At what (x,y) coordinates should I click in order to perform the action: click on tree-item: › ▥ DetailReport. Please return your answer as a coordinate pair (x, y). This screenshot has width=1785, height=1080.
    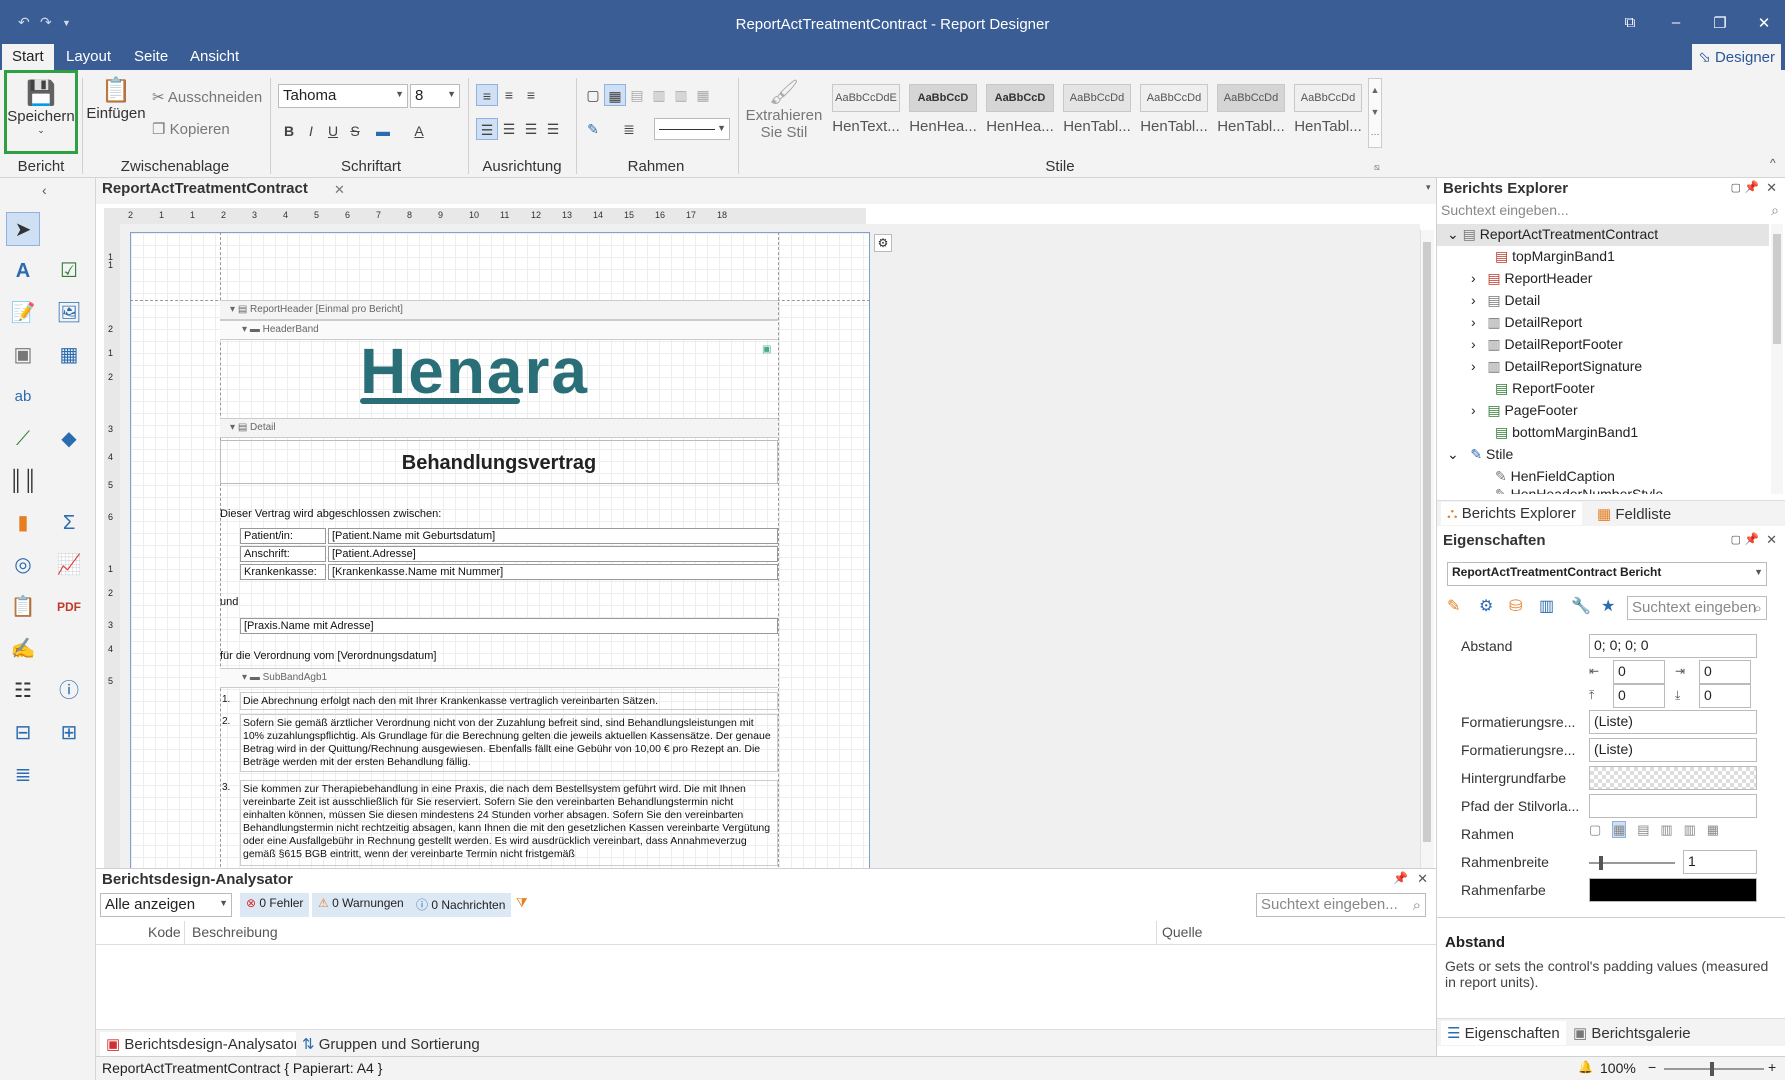
    Looking at the image, I should click on (1526, 322).